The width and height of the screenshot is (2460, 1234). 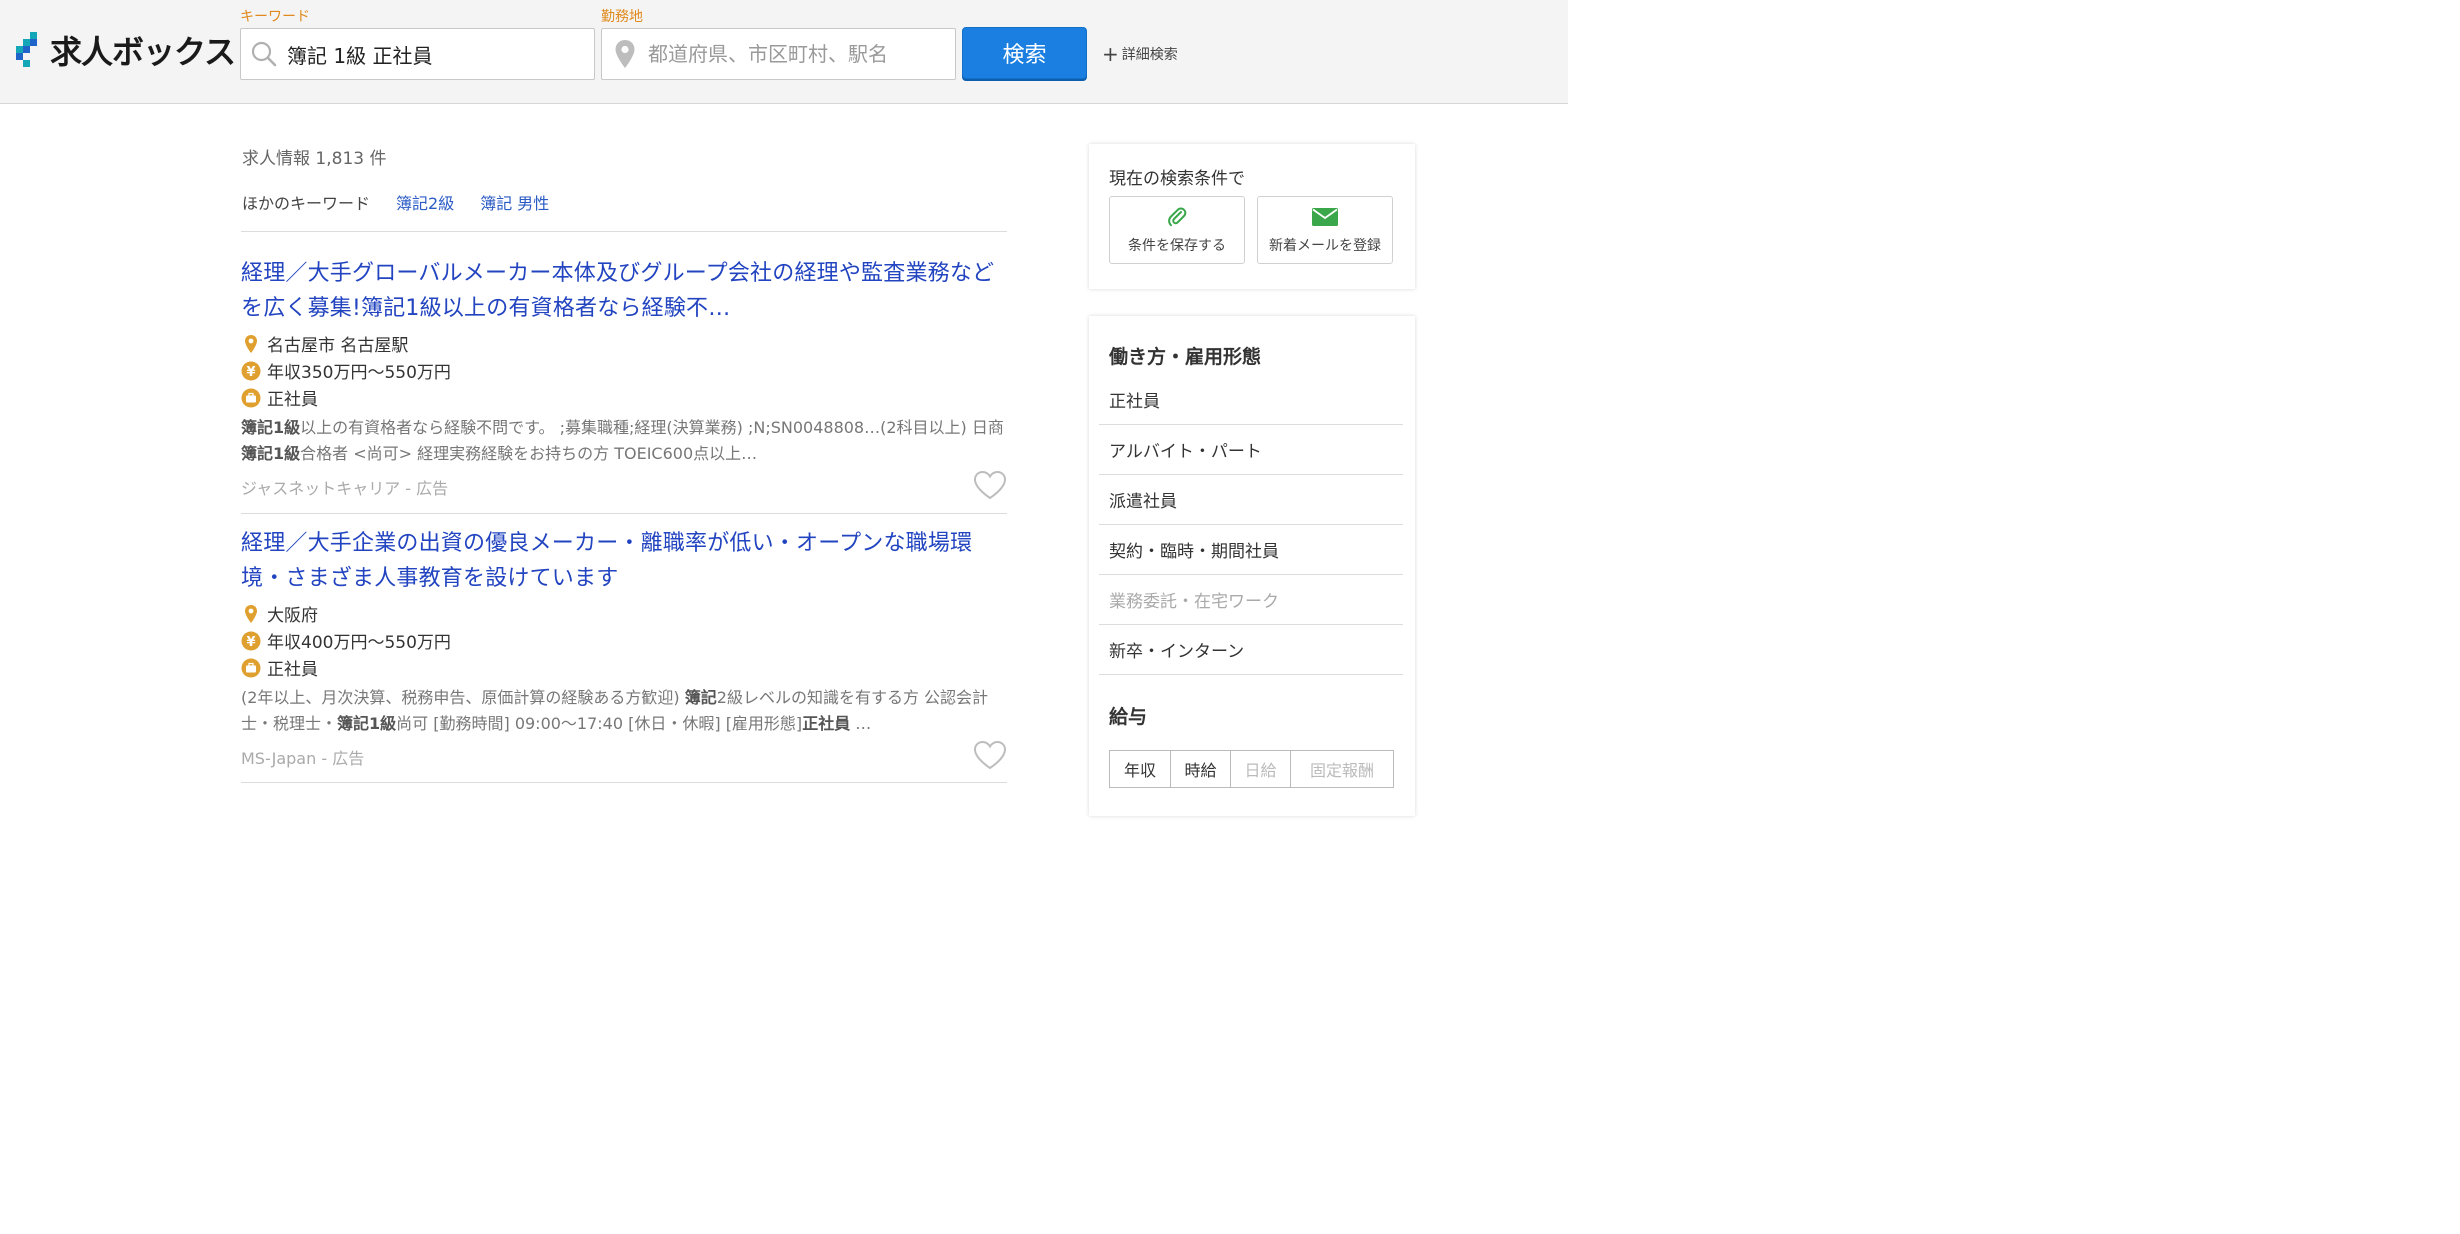 I want to click on job-salary: ¥ 年収350万円〜550万円, so click(x=624, y=370).